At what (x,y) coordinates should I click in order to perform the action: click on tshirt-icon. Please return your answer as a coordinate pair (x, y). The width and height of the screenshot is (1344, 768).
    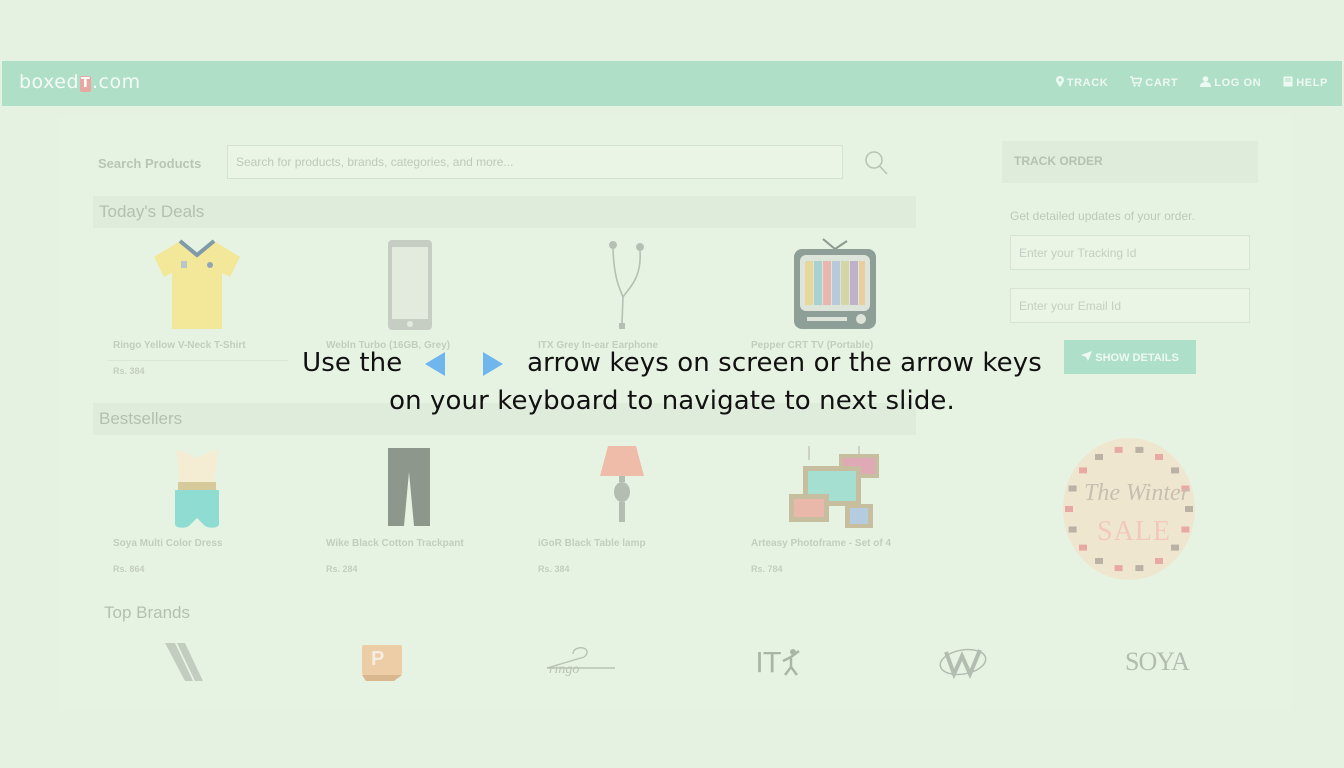
    Looking at the image, I should click on (197, 287).